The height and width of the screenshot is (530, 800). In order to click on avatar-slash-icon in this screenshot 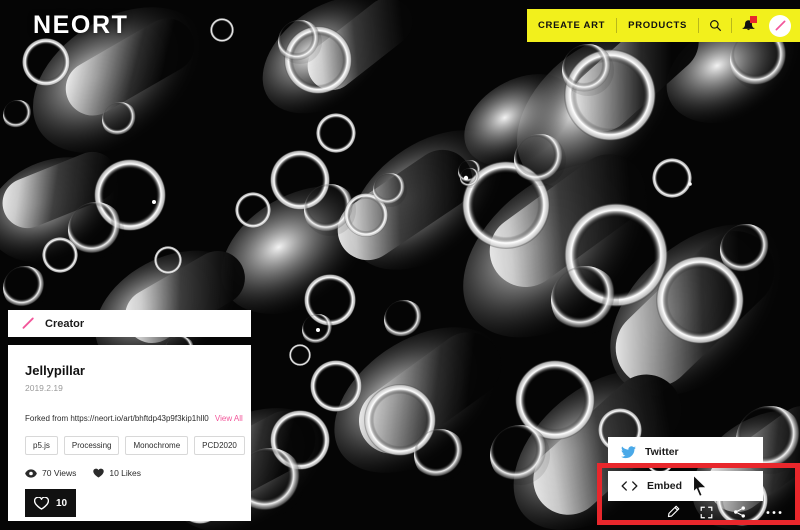, I will do `click(780, 25)`.